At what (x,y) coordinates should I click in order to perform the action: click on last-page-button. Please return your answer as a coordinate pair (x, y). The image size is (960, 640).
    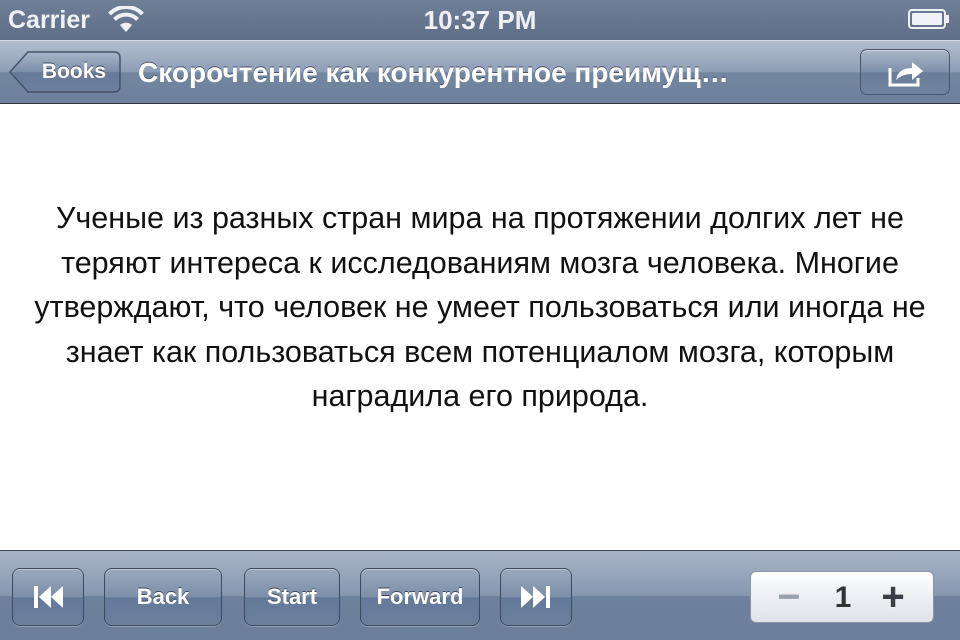
    Looking at the image, I should click on (536, 597).